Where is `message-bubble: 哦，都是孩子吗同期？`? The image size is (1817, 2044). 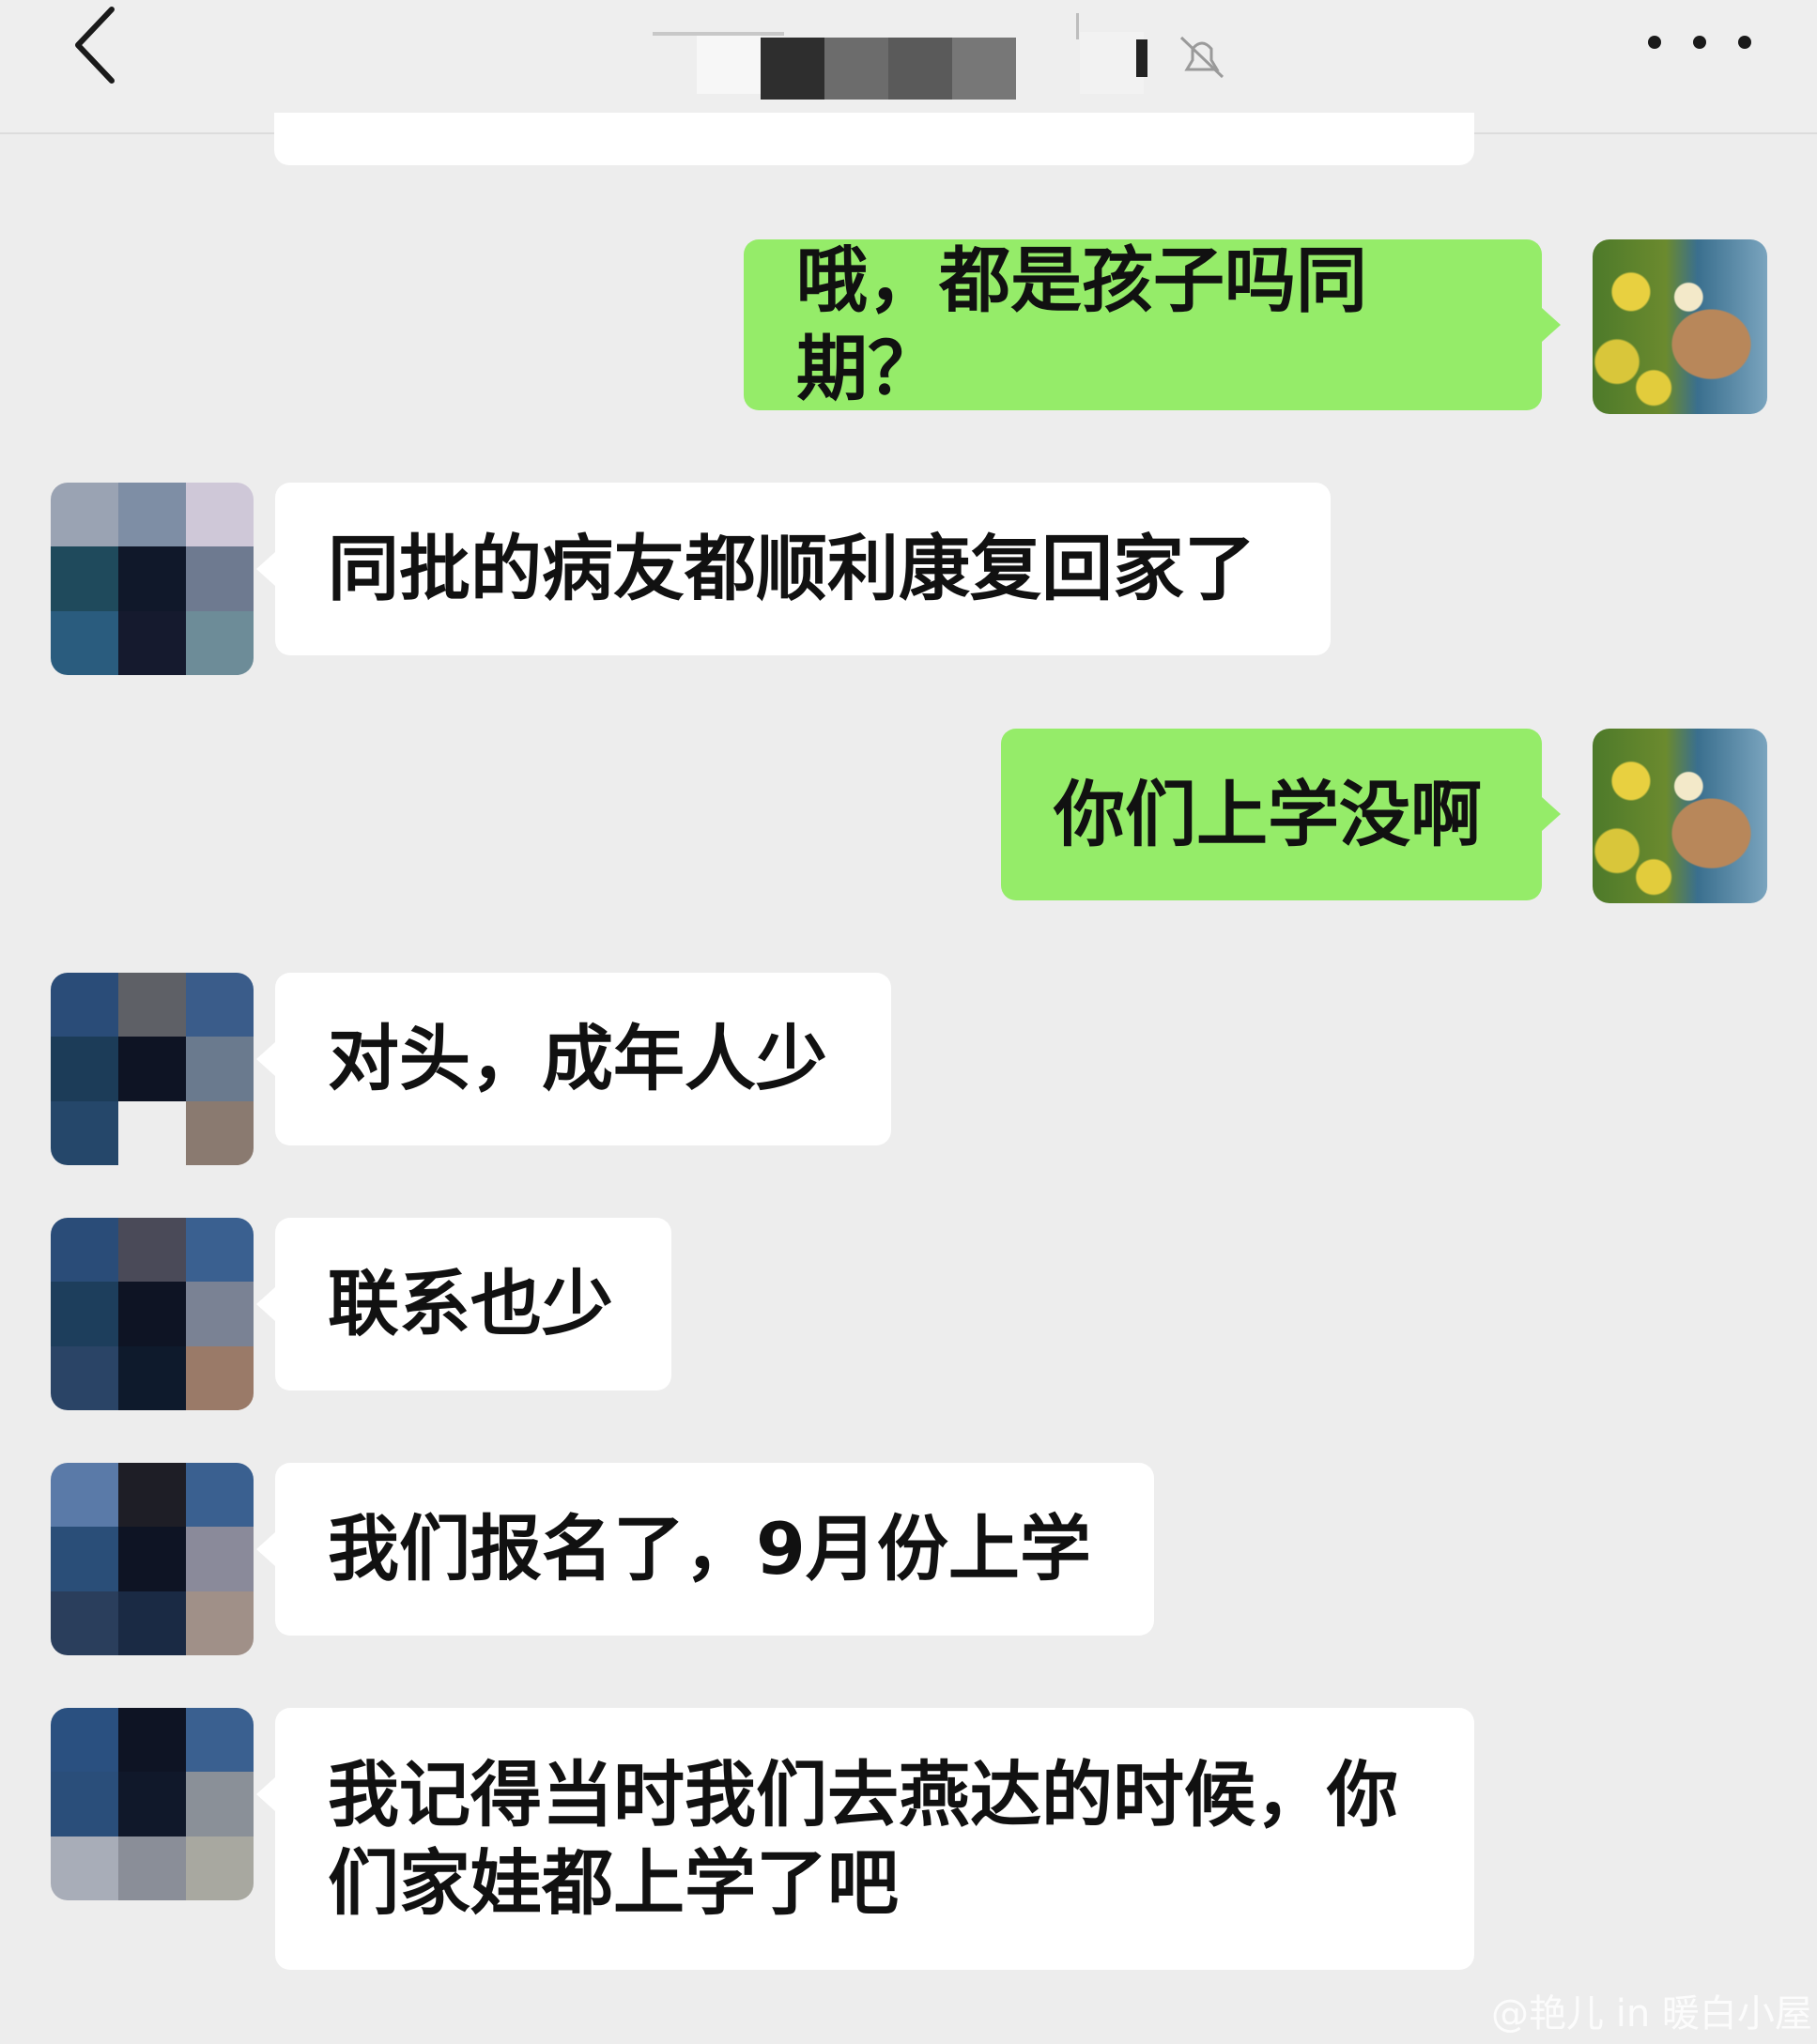
message-bubble: 哦，都是孩子吗同期？ is located at coordinates (1143, 324).